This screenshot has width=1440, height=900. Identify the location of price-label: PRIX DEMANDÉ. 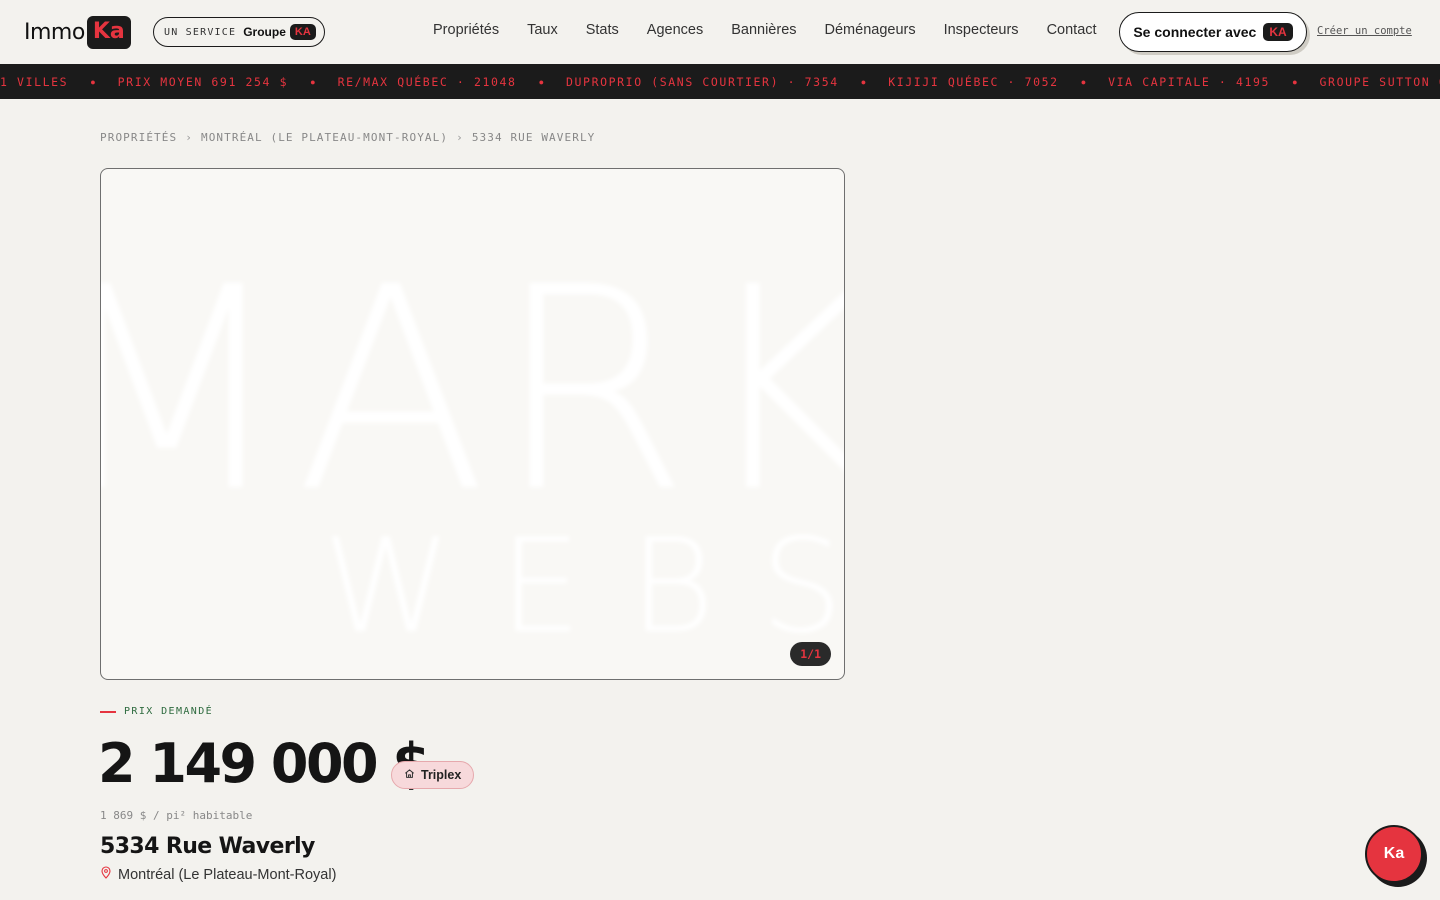
(169, 711).